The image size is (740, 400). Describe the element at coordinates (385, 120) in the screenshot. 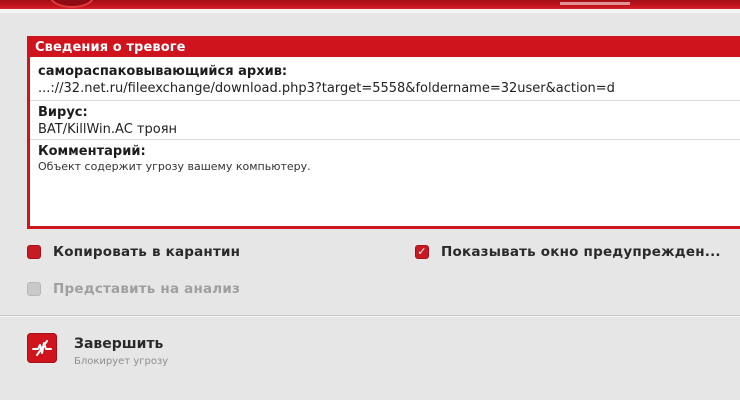

I see `virus-field: Вирус: BAT/KillWin.AC троян` at that location.